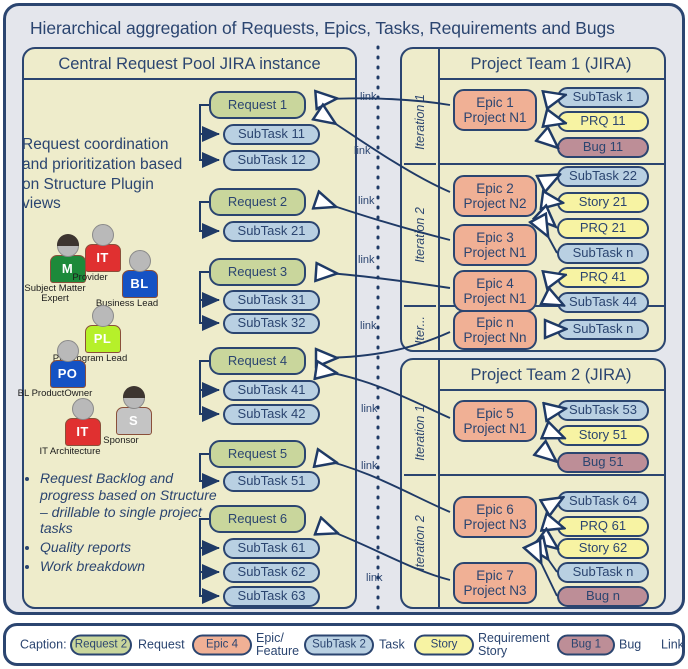  What do you see at coordinates (257, 202) in the screenshot?
I see `request-node: Request 2` at bounding box center [257, 202].